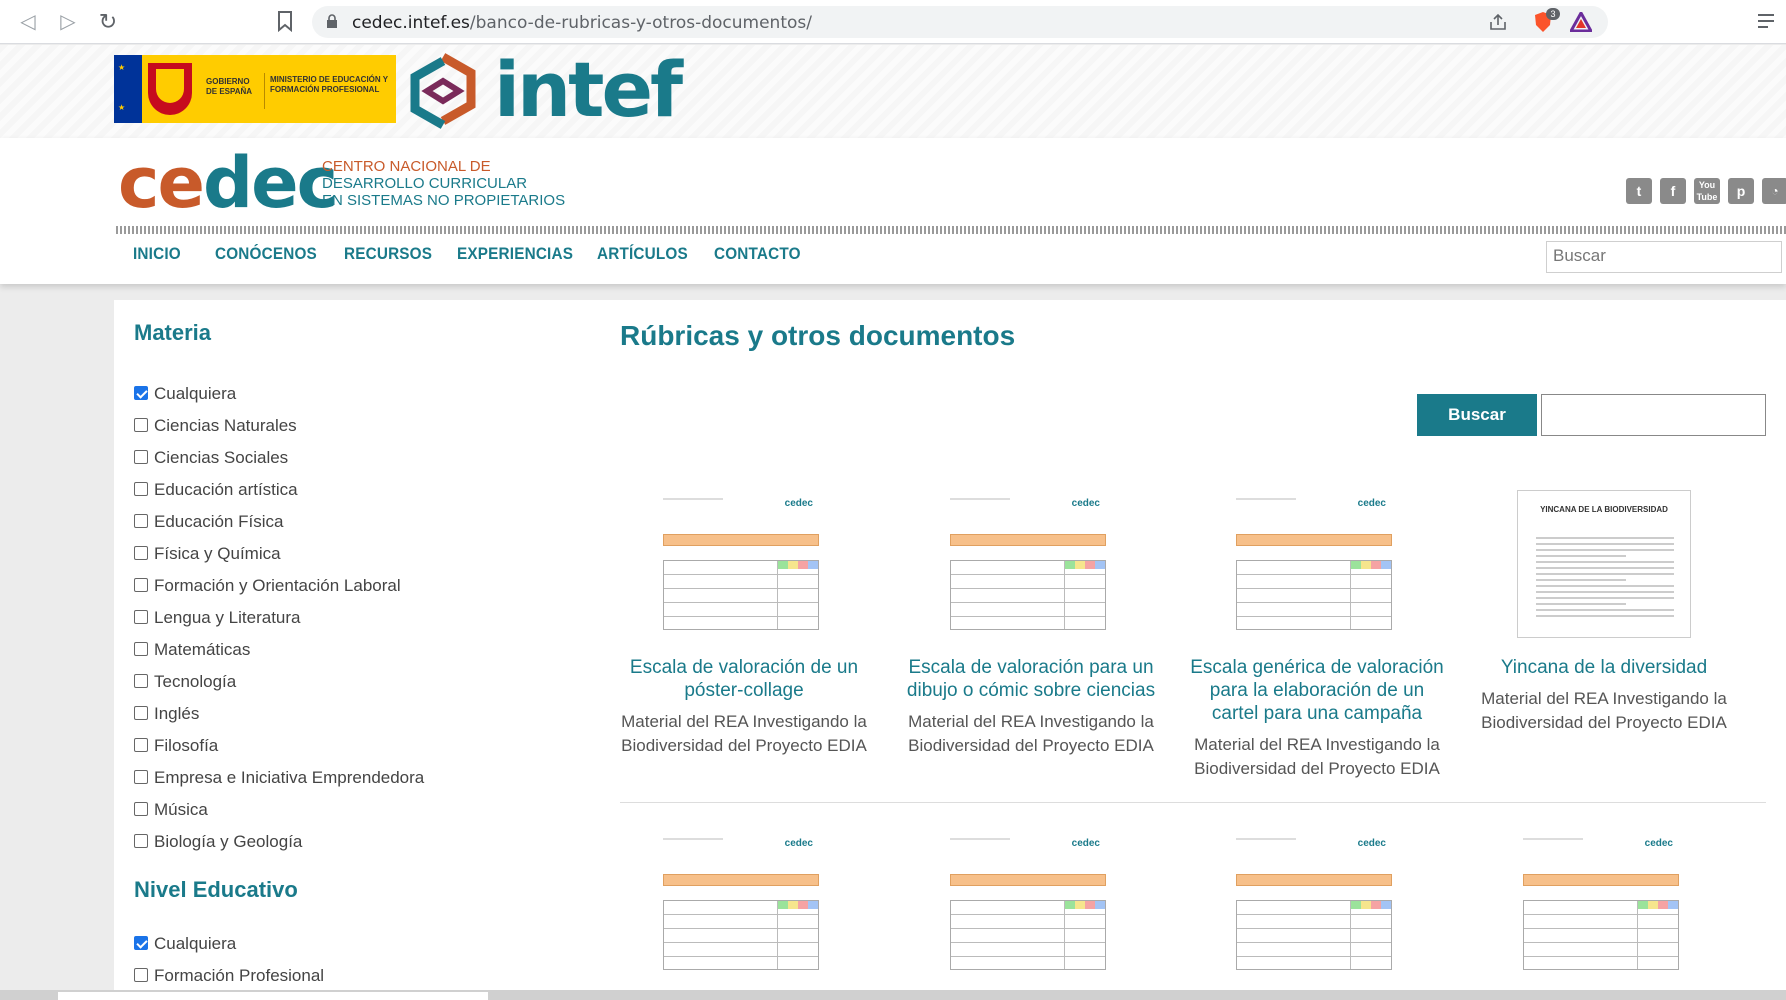 The width and height of the screenshot is (1786, 1000). I want to click on filter-label: Biología y Geología, so click(228, 841).